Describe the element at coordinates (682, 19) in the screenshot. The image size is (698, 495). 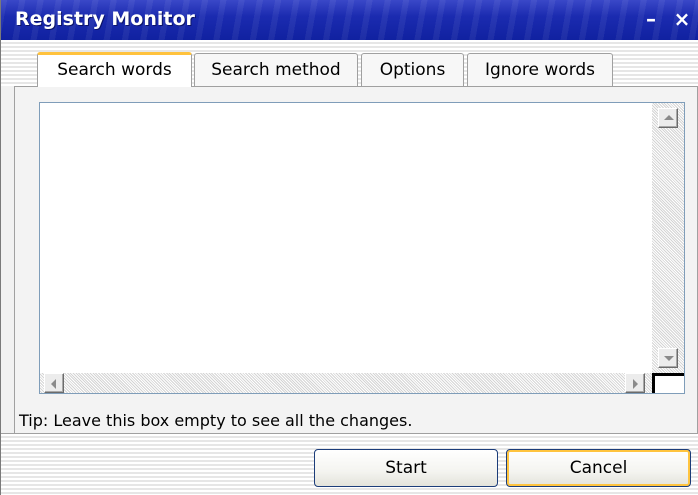
I see `close-button: ×` at that location.